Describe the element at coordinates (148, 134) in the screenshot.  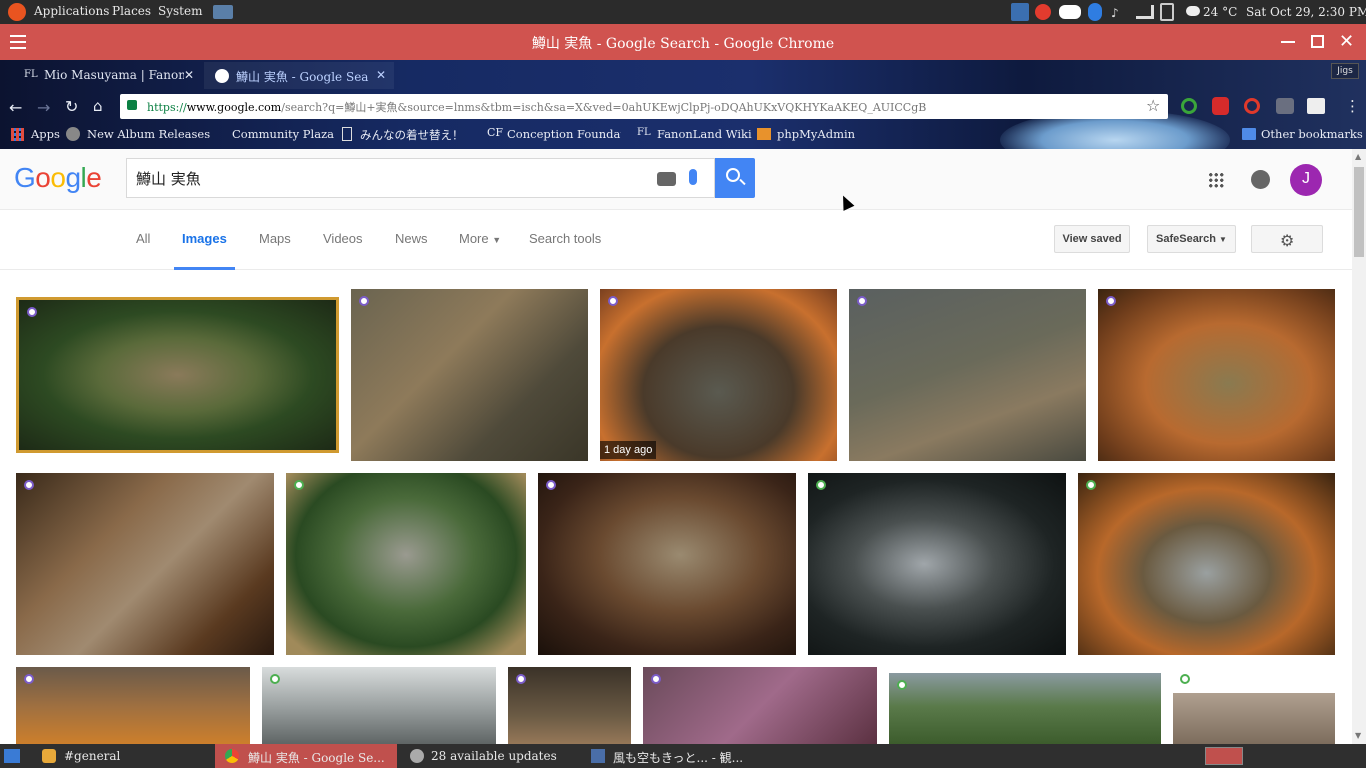
I see `bookmark-new-album-releases: New Album Releases` at that location.